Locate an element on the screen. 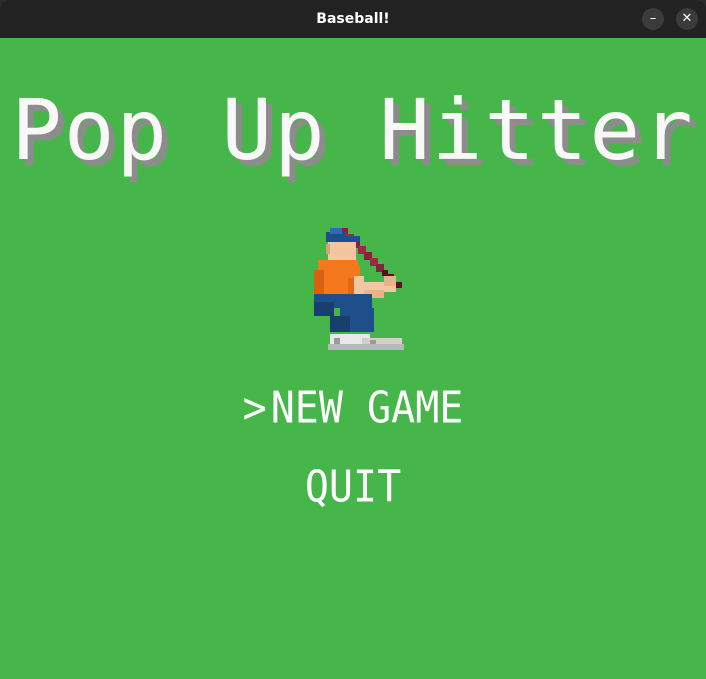  close-icon: ✕ is located at coordinates (687, 18).